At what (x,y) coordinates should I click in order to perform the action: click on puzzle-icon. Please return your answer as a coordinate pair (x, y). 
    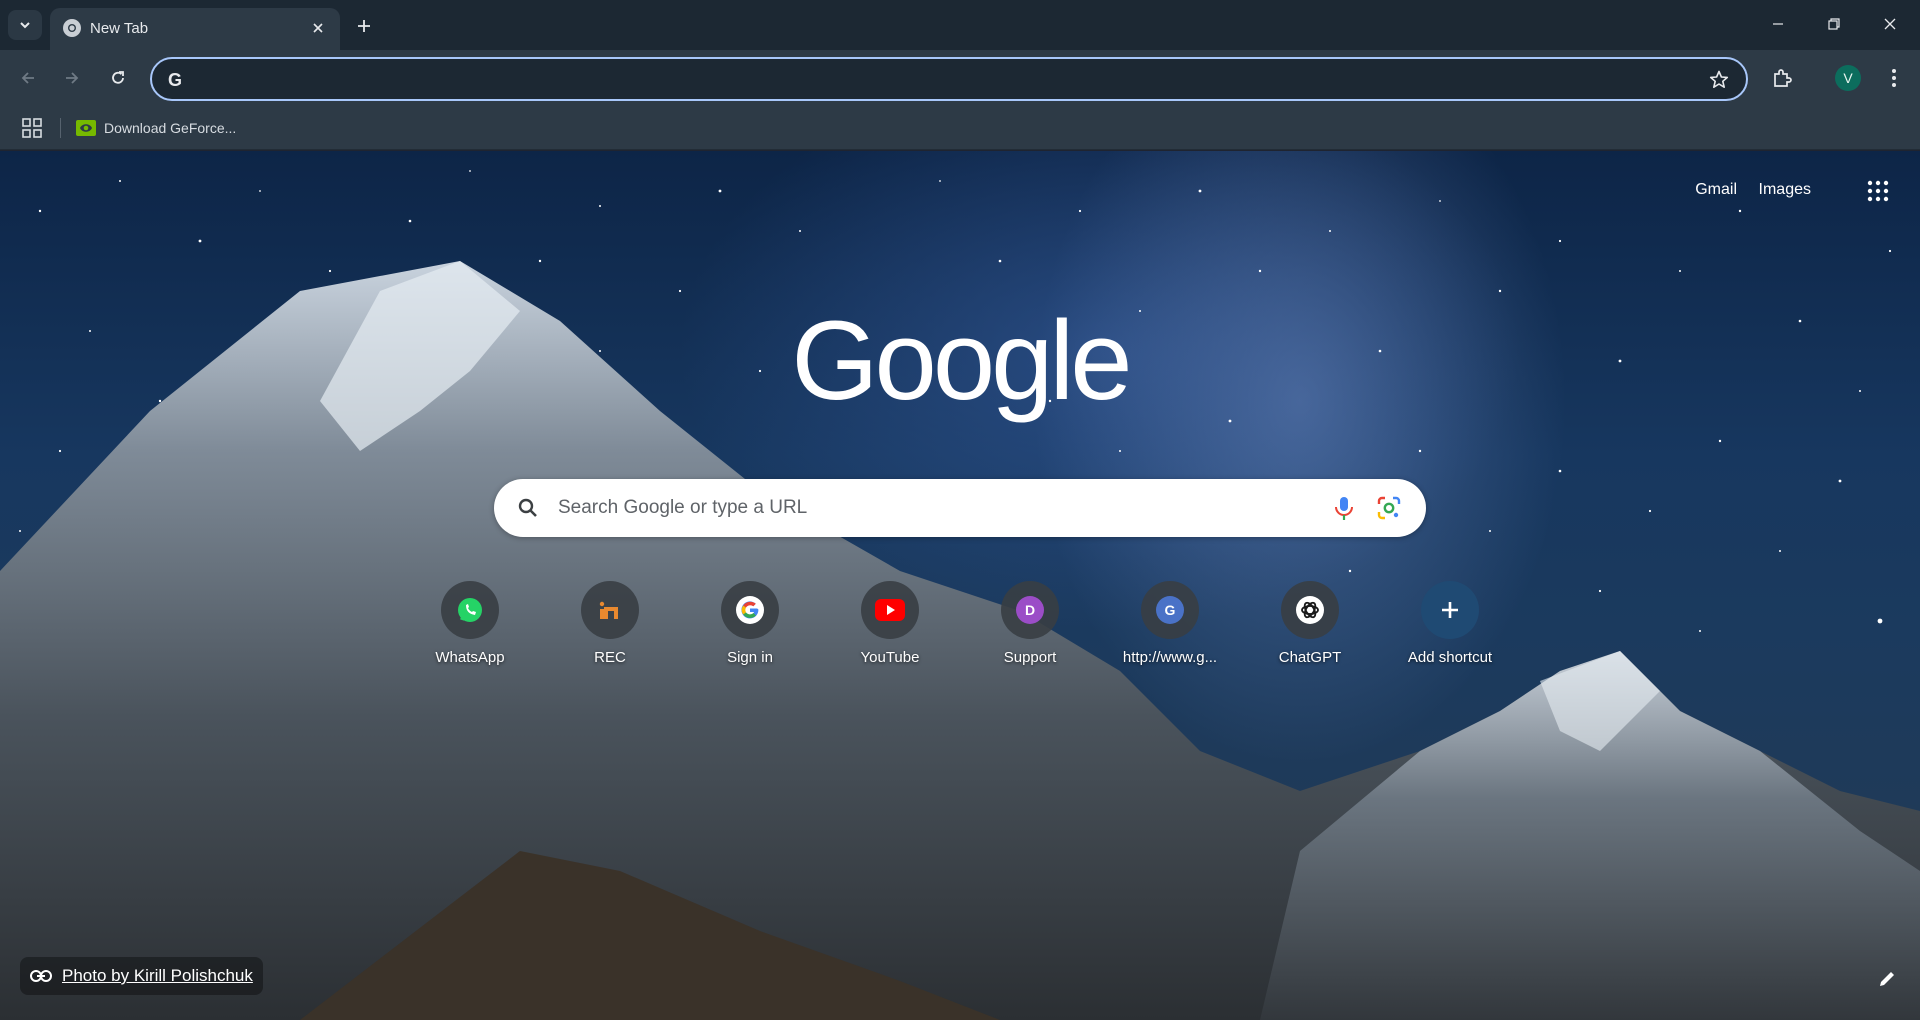
    Looking at the image, I should click on (1783, 78).